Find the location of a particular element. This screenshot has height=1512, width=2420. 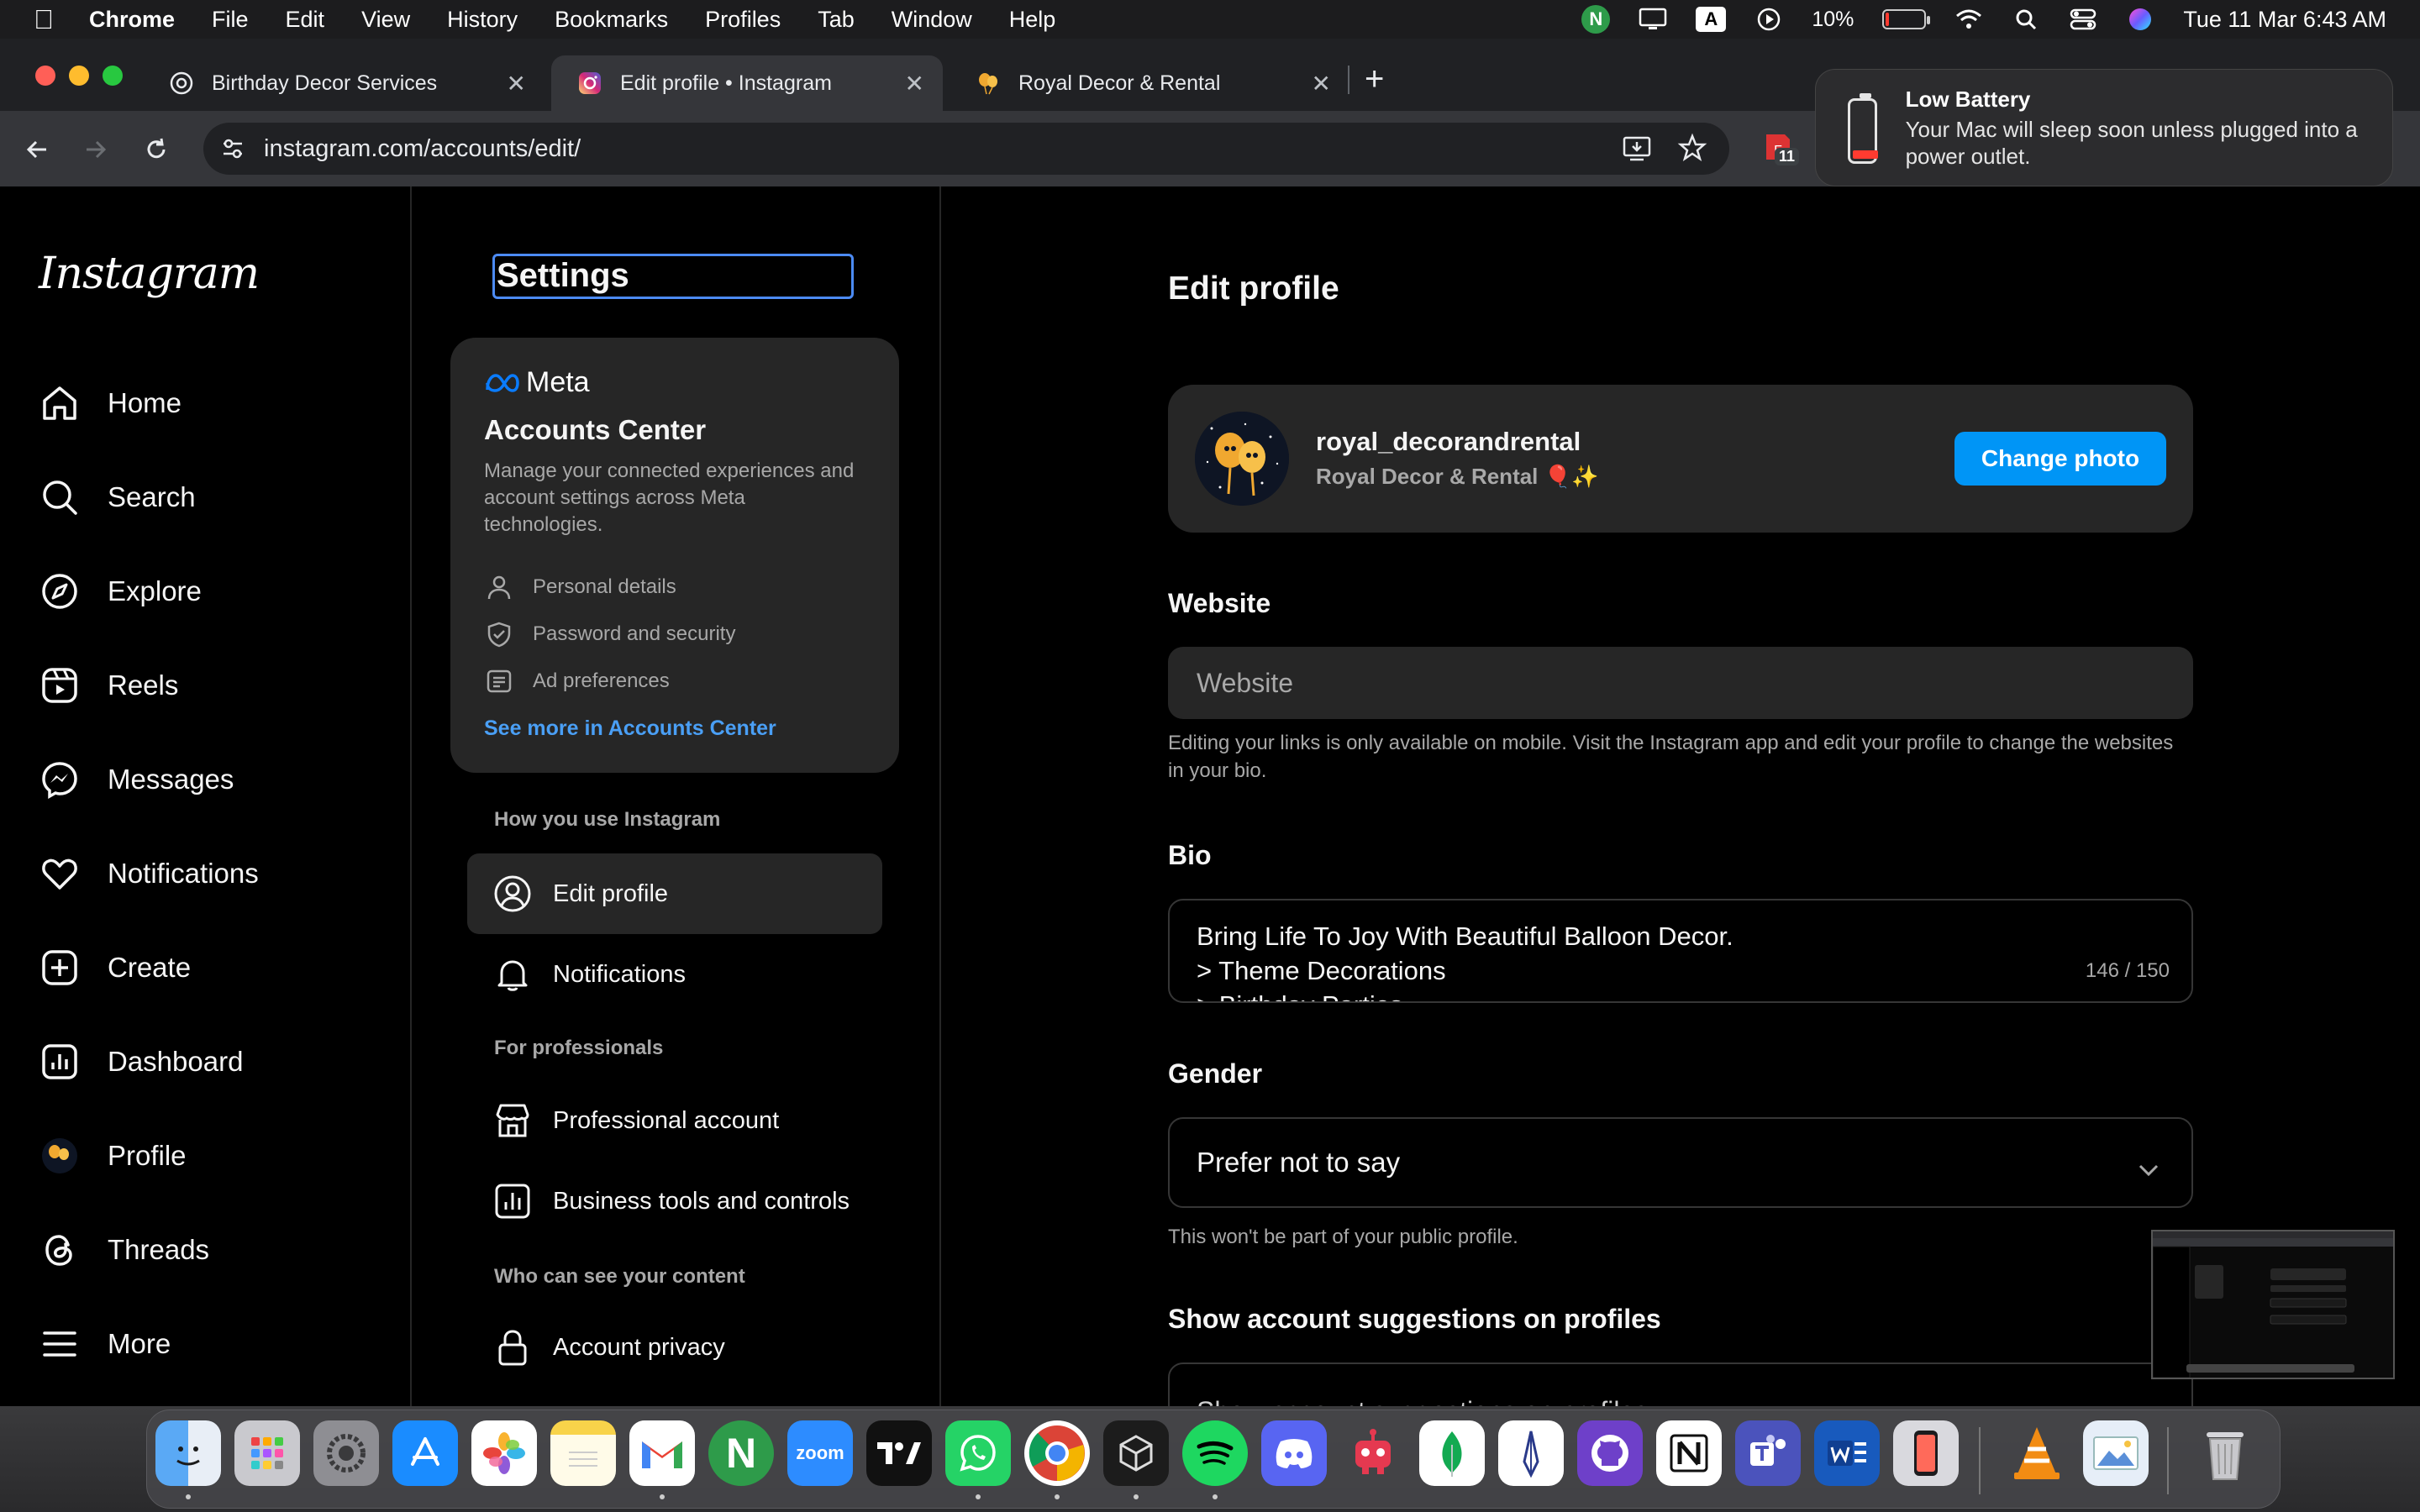

app-store-icon is located at coordinates (425, 1453).